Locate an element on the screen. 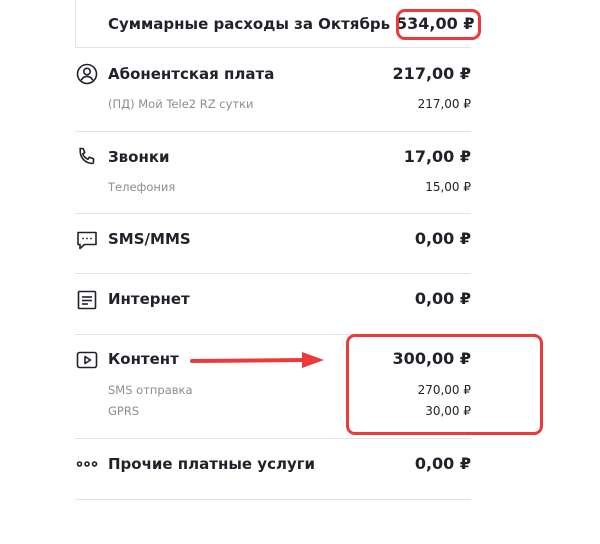 The width and height of the screenshot is (600, 544). item-name: SMS отправка is located at coordinates (150, 390).